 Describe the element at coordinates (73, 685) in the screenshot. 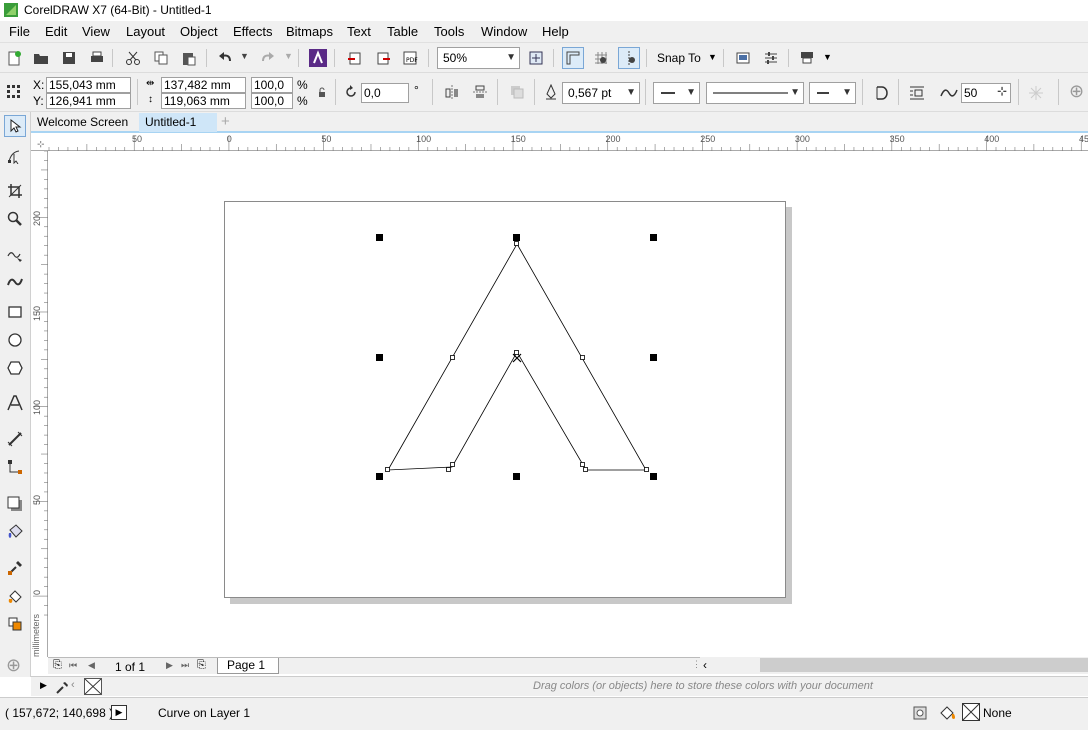

I see `palette-scroll-left-icon: ‹` at that location.